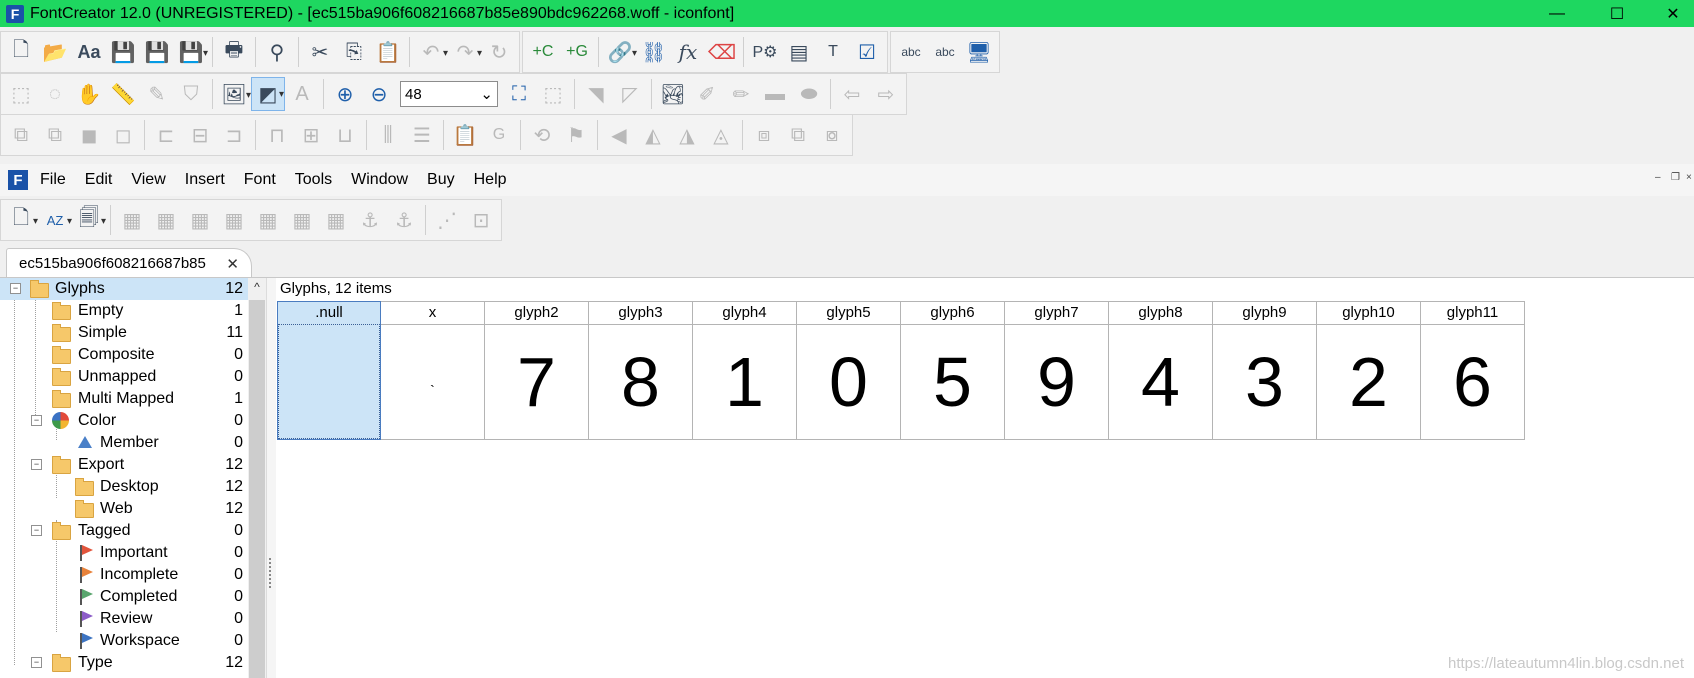 The height and width of the screenshot is (678, 1694). Describe the element at coordinates (89, 220) in the screenshot. I see `export-icon: 🗐` at that location.